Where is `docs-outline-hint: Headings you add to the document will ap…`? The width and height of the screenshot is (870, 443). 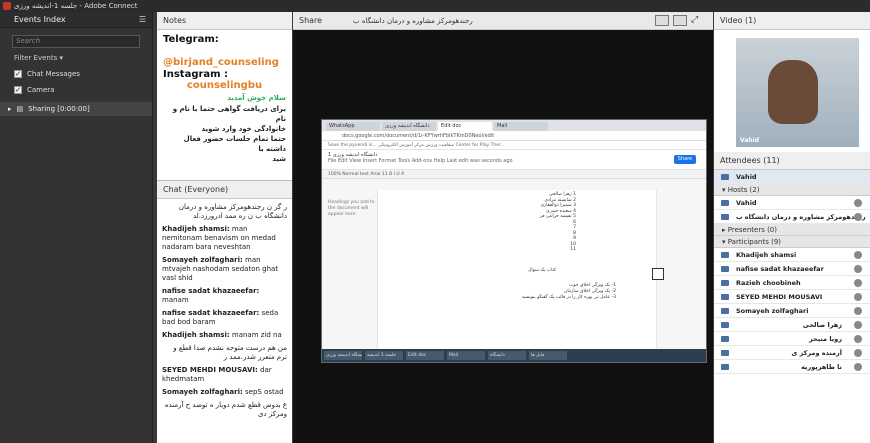 docs-outline-hint: Headings you add to the document will ap… is located at coordinates (351, 208).